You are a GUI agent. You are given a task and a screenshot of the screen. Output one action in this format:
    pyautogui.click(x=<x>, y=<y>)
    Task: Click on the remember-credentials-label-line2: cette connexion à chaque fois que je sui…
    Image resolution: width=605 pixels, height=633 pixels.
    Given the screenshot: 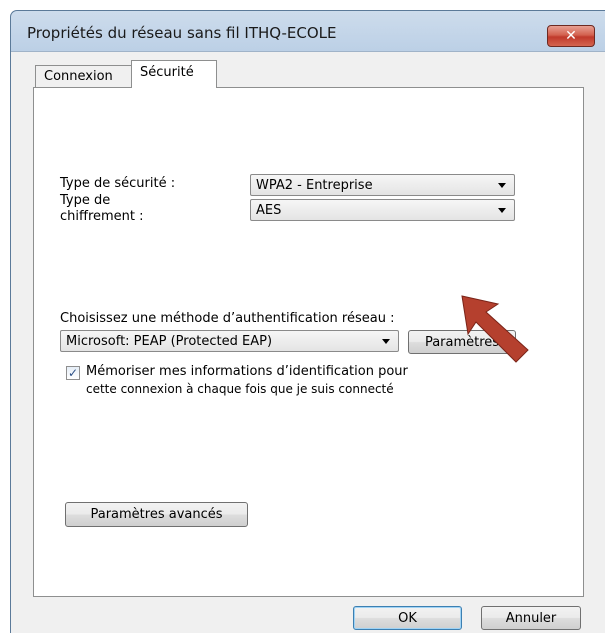 What is the action you would take?
    pyautogui.click(x=240, y=389)
    